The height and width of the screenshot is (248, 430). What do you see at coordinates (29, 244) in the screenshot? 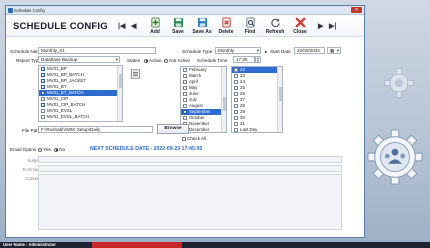
I see `status-user: User Name : Administrator` at bounding box center [29, 244].